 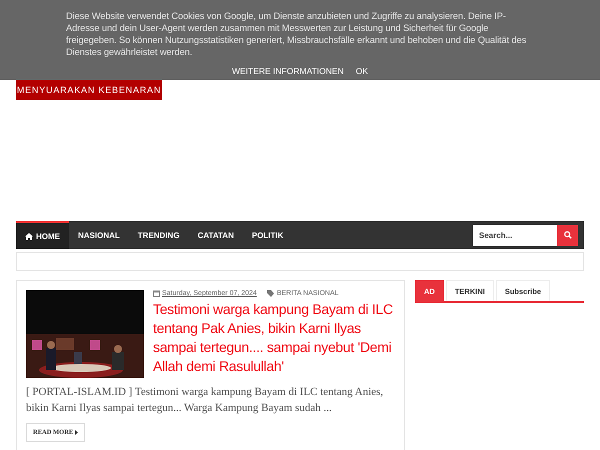 I want to click on cookie-message: Diese Website verwendet Cookies von Google, um Dienste anzubieten und Zugriffe zu analysieren. Deine IP-Adresse und dein User-Agent werden zusammen mit Messwerten zur Leistung und Sicherheit für Google freigegeben. So können Nutzungsstatistiken generiert, Missbrauchsfälle erkannt und behoben und die Qualität des Dienstes gewährleistet werden., so click(x=297, y=34).